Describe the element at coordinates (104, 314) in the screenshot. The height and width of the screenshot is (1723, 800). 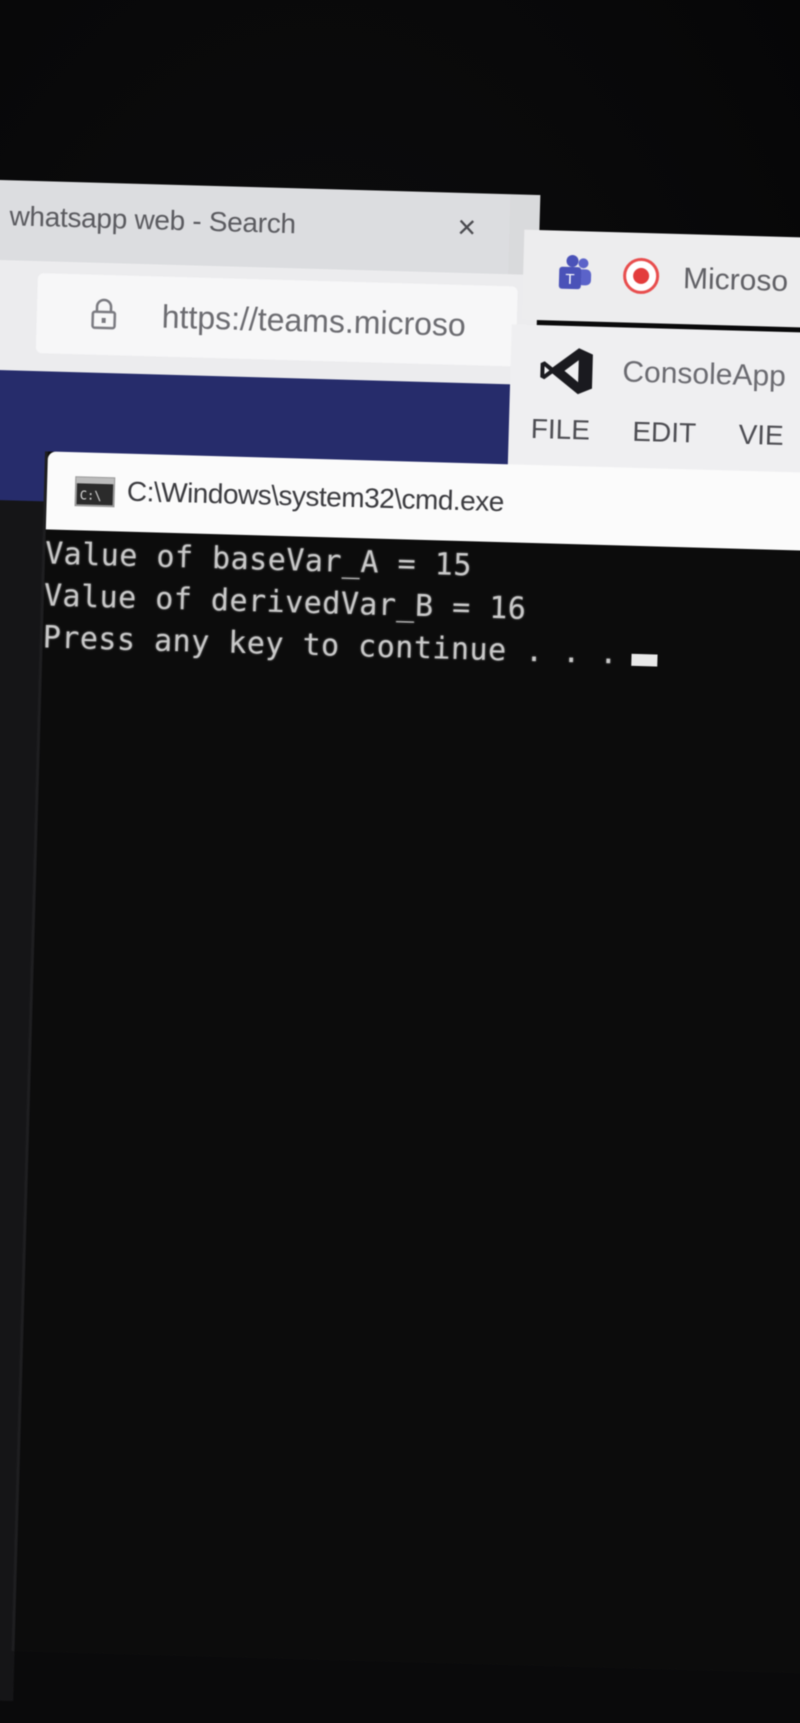
I see `lock-icon` at that location.